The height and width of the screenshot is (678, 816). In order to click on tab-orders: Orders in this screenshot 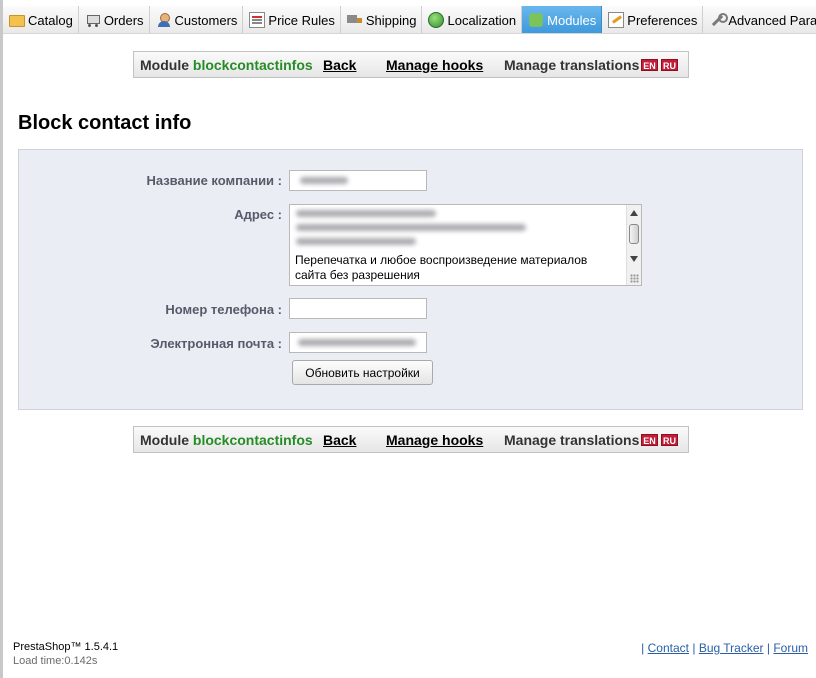, I will do `click(114, 19)`.